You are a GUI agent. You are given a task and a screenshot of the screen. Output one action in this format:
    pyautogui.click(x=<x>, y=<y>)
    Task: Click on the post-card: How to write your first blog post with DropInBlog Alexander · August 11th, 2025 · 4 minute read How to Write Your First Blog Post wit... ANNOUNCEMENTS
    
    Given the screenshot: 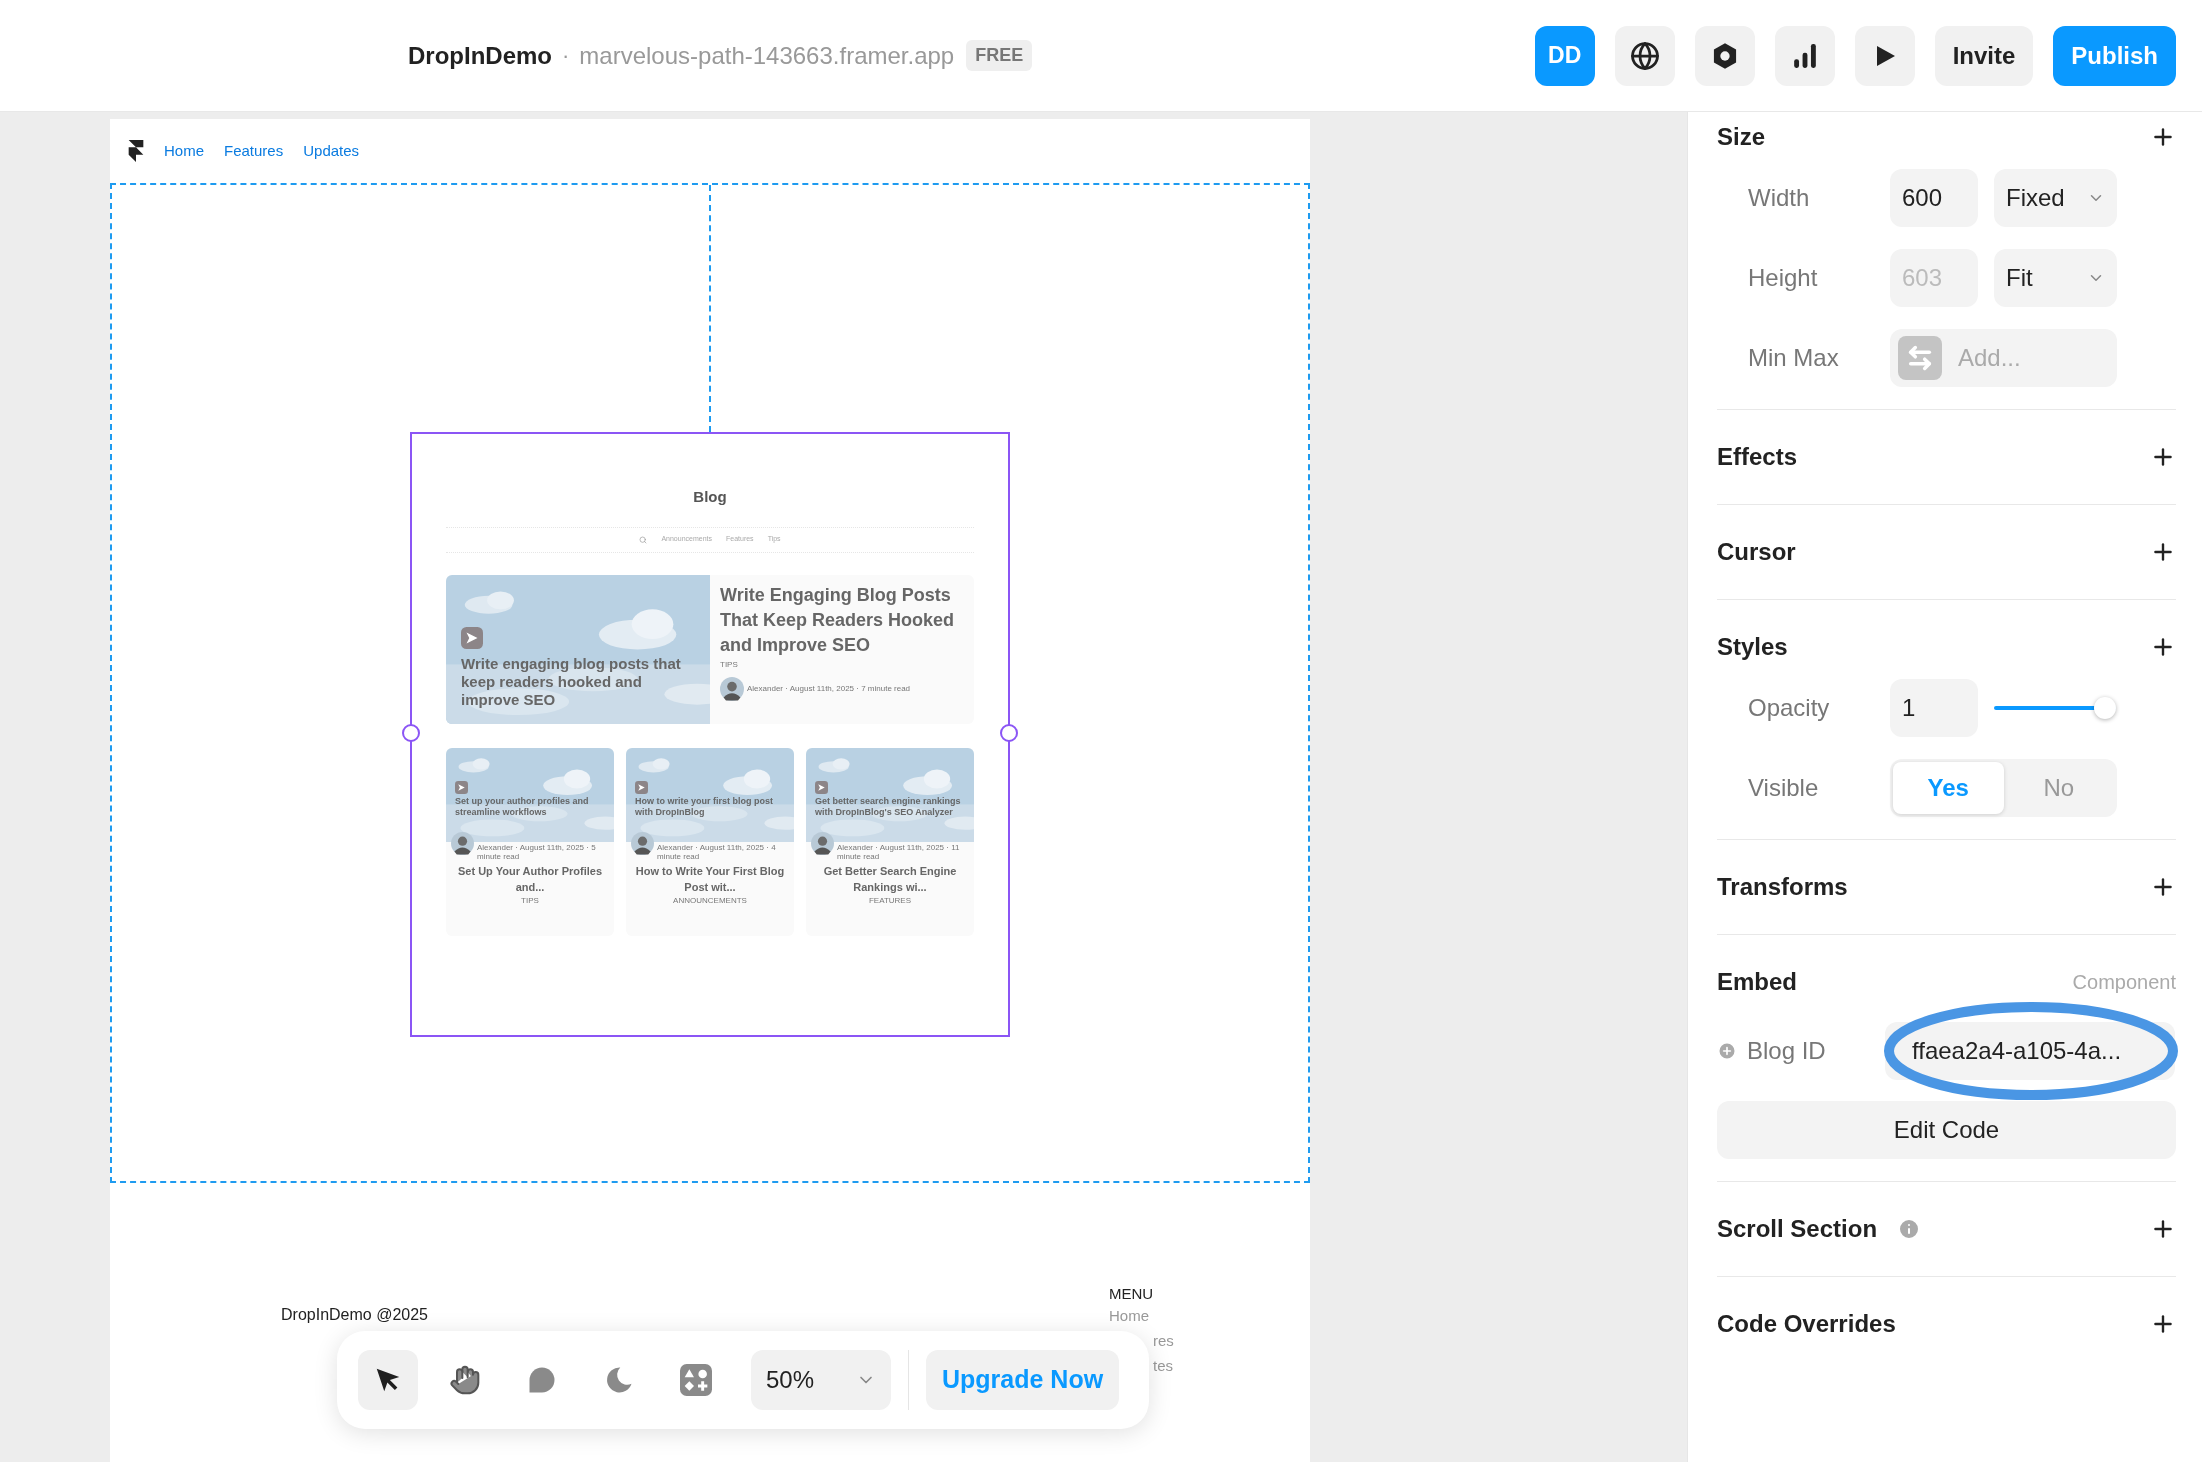 What is the action you would take?
    pyautogui.click(x=710, y=841)
    